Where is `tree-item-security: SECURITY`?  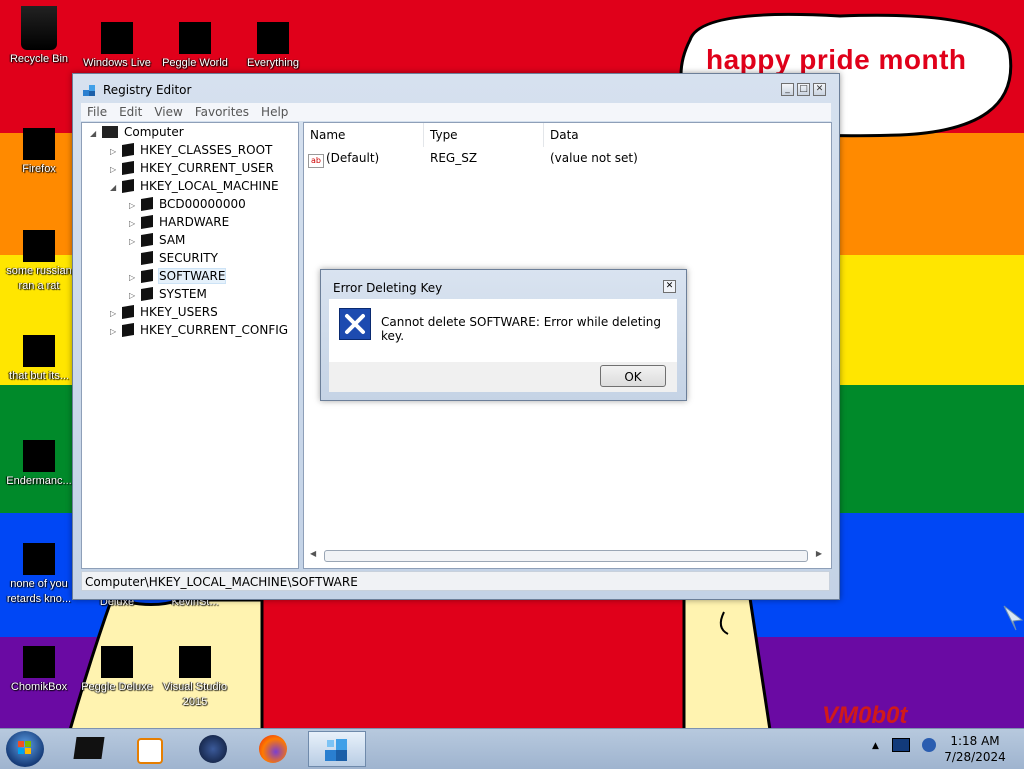
tree-item-security: SECURITY is located at coordinates (173, 258).